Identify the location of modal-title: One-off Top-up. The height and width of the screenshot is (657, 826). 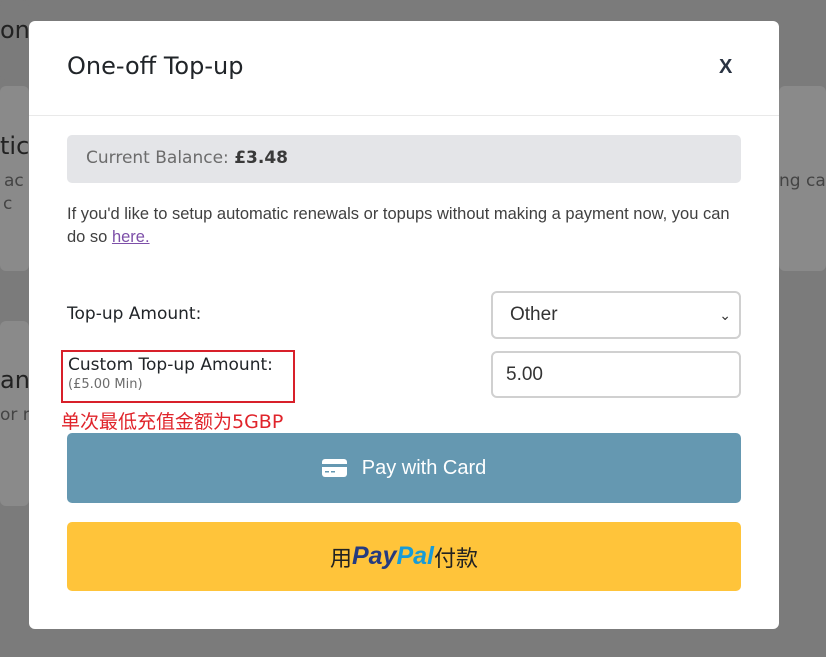
(155, 66).